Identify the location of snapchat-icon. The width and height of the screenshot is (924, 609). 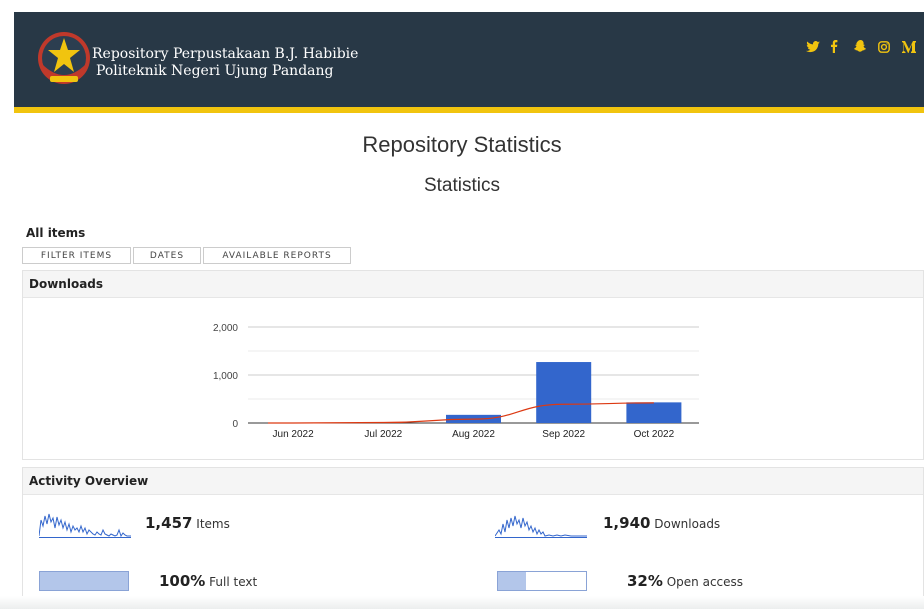
(861, 46).